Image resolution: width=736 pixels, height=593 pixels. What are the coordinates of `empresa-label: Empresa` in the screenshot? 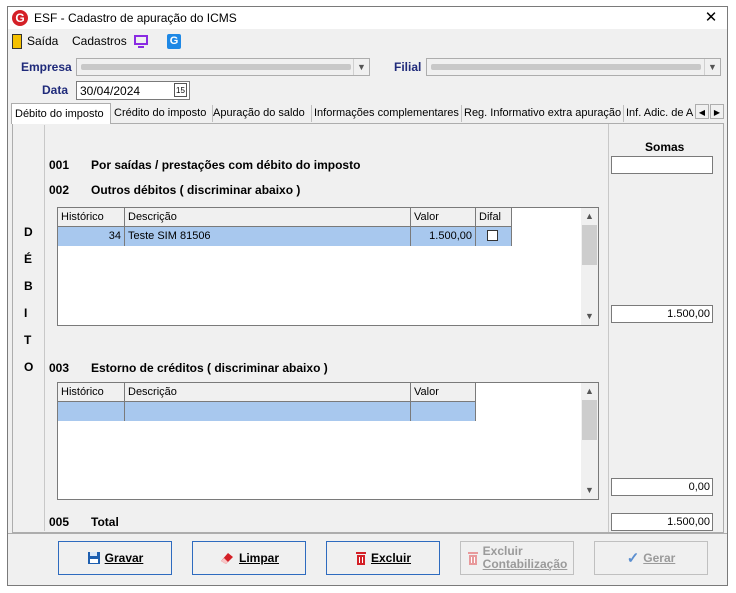 It's located at (46, 67).